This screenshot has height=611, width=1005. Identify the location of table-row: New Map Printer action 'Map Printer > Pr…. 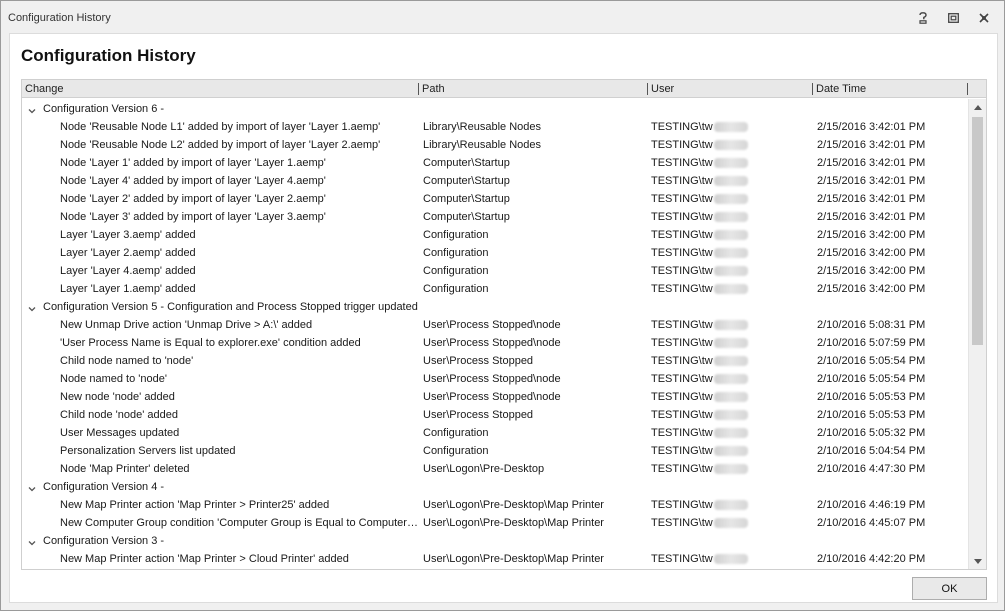
(495, 505).